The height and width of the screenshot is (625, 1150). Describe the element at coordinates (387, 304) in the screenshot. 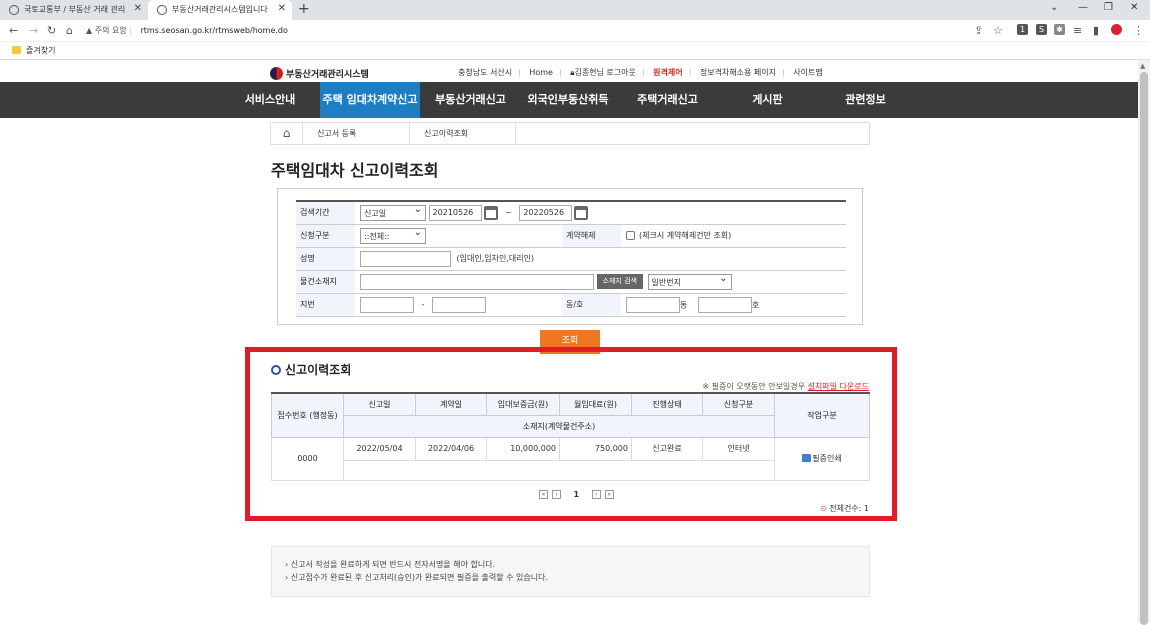

I see `lot-main-input` at that location.